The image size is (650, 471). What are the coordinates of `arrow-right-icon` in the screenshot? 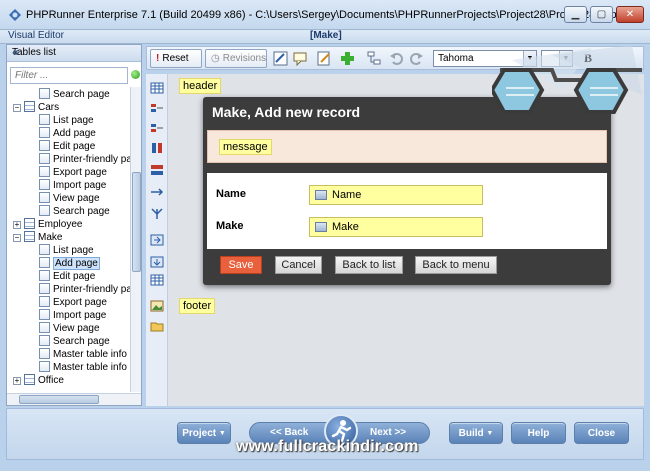 It's located at (157, 240).